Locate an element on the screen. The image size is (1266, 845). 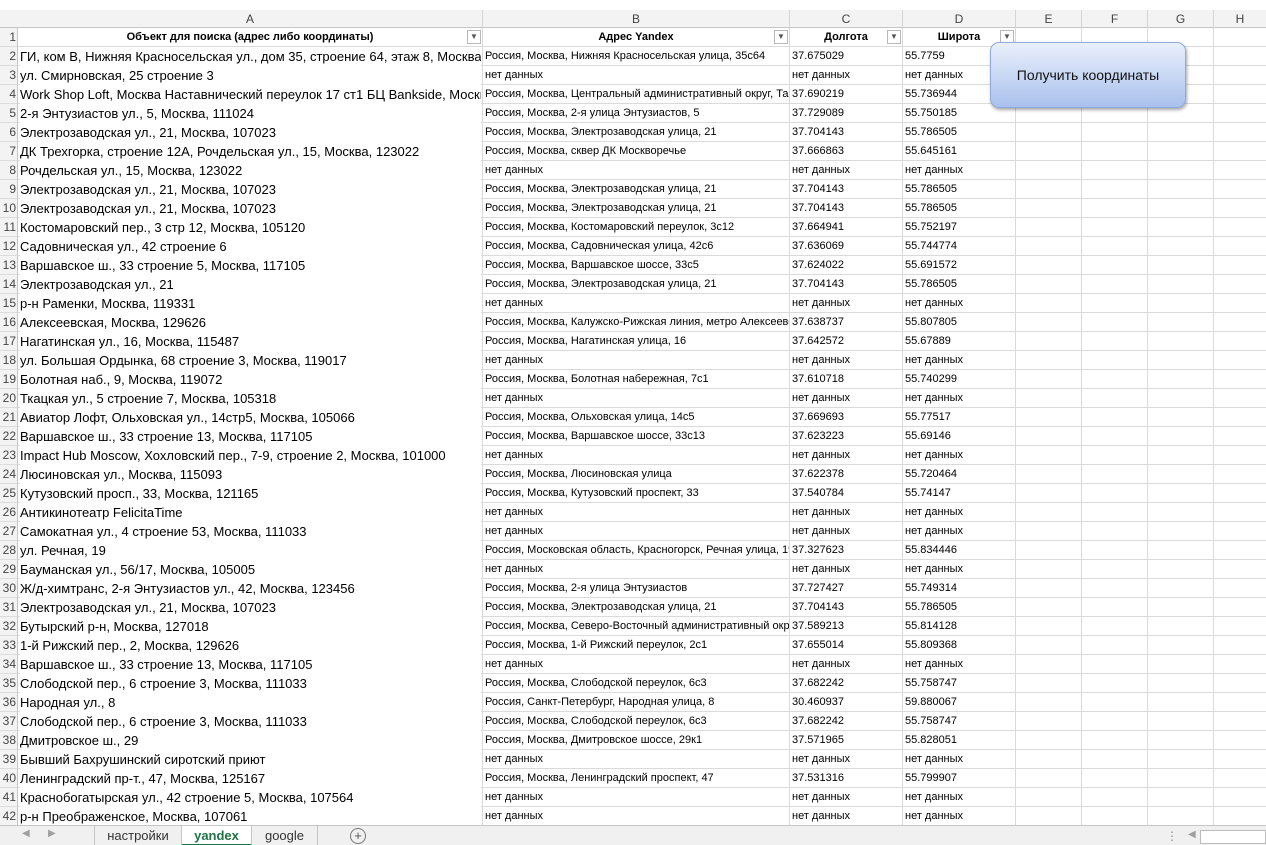
cell-latitude: 55.69146 is located at coordinates (959, 436).